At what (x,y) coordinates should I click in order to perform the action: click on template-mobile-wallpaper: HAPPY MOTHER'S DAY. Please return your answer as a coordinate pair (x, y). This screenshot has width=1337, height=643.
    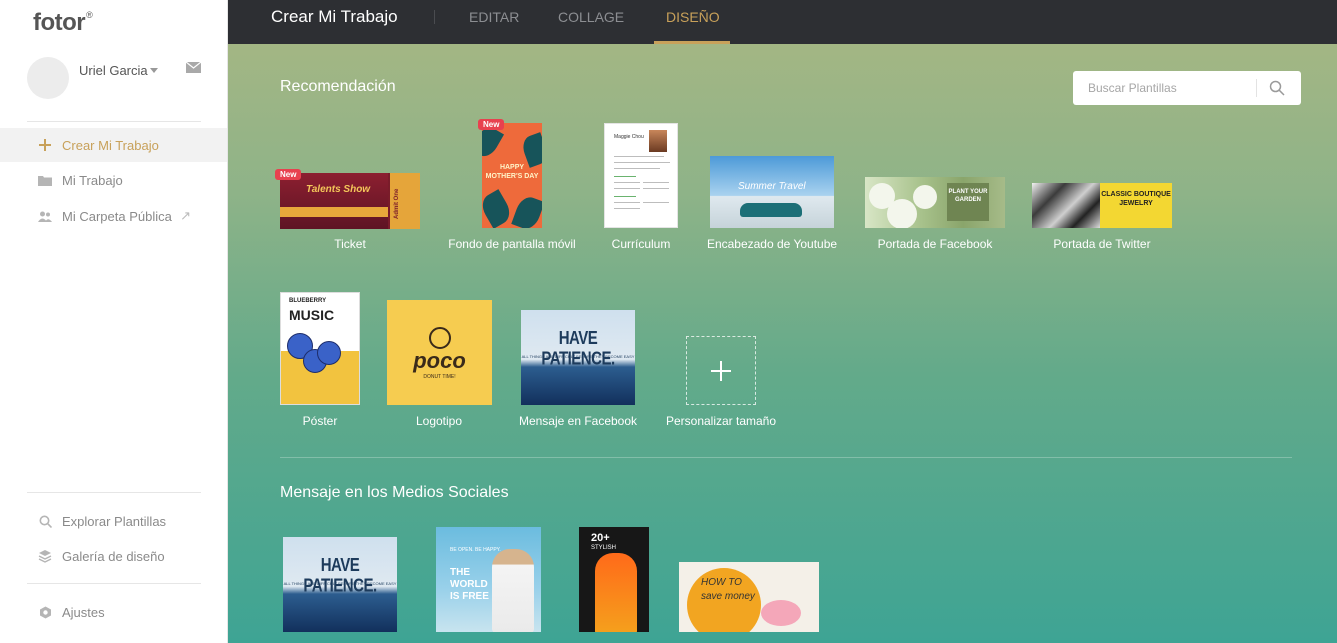
    Looking at the image, I should click on (512, 175).